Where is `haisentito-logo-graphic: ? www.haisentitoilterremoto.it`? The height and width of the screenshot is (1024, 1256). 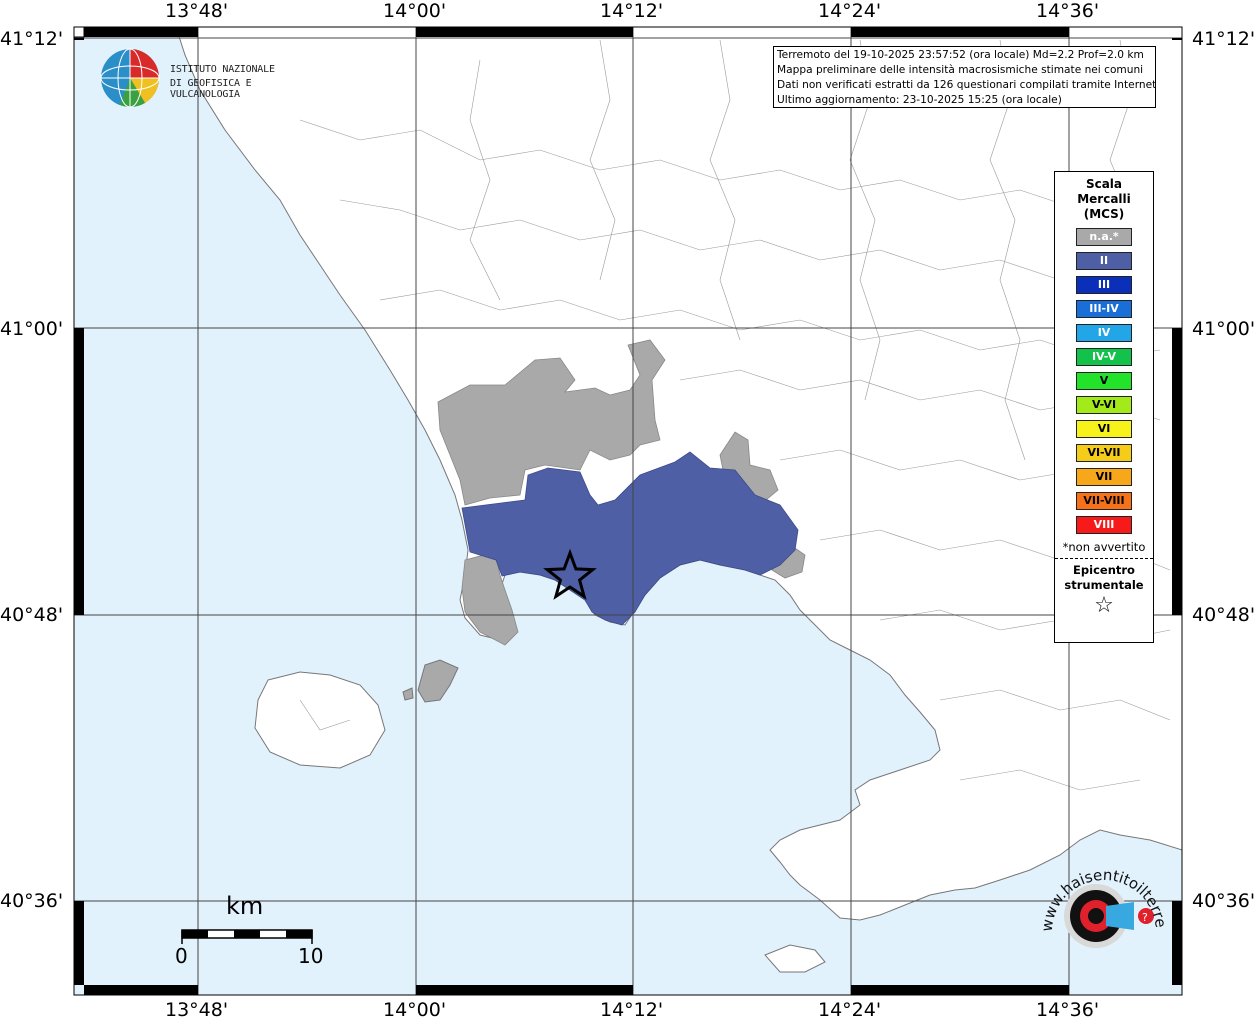
haisentito-logo-graphic: ? www.haisentitoilterremoto.it is located at coordinates (1098, 893).